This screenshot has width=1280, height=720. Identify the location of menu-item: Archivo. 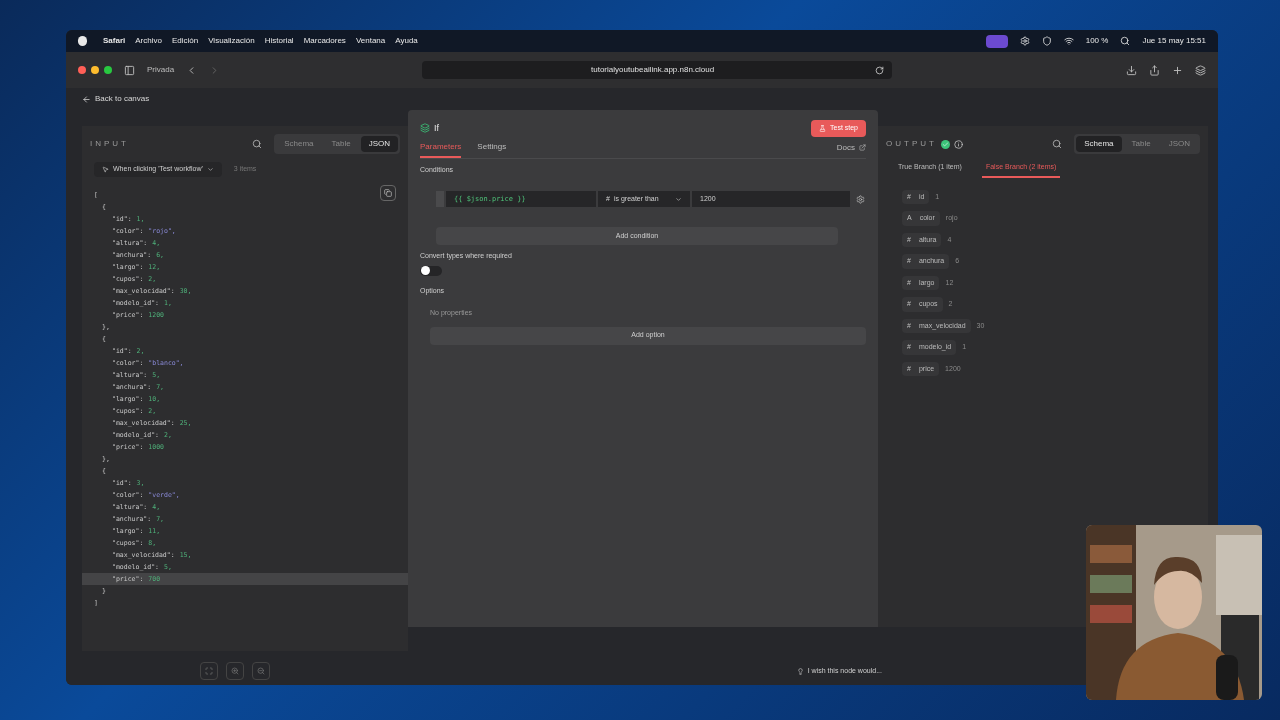
(148, 41).